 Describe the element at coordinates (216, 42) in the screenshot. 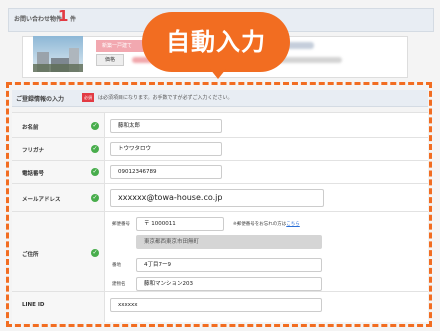

I see `autofill-callout-text: 自動入力` at that location.